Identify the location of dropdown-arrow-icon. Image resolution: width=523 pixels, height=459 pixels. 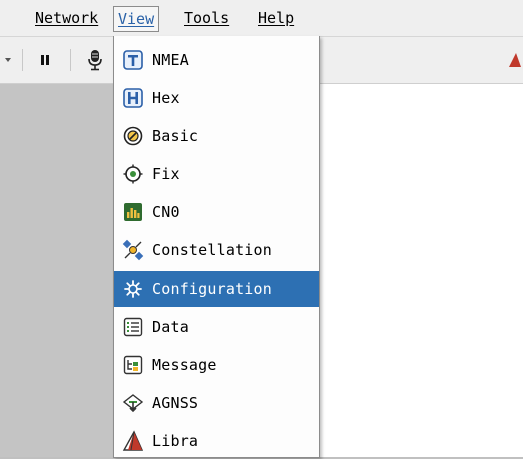
(8, 60).